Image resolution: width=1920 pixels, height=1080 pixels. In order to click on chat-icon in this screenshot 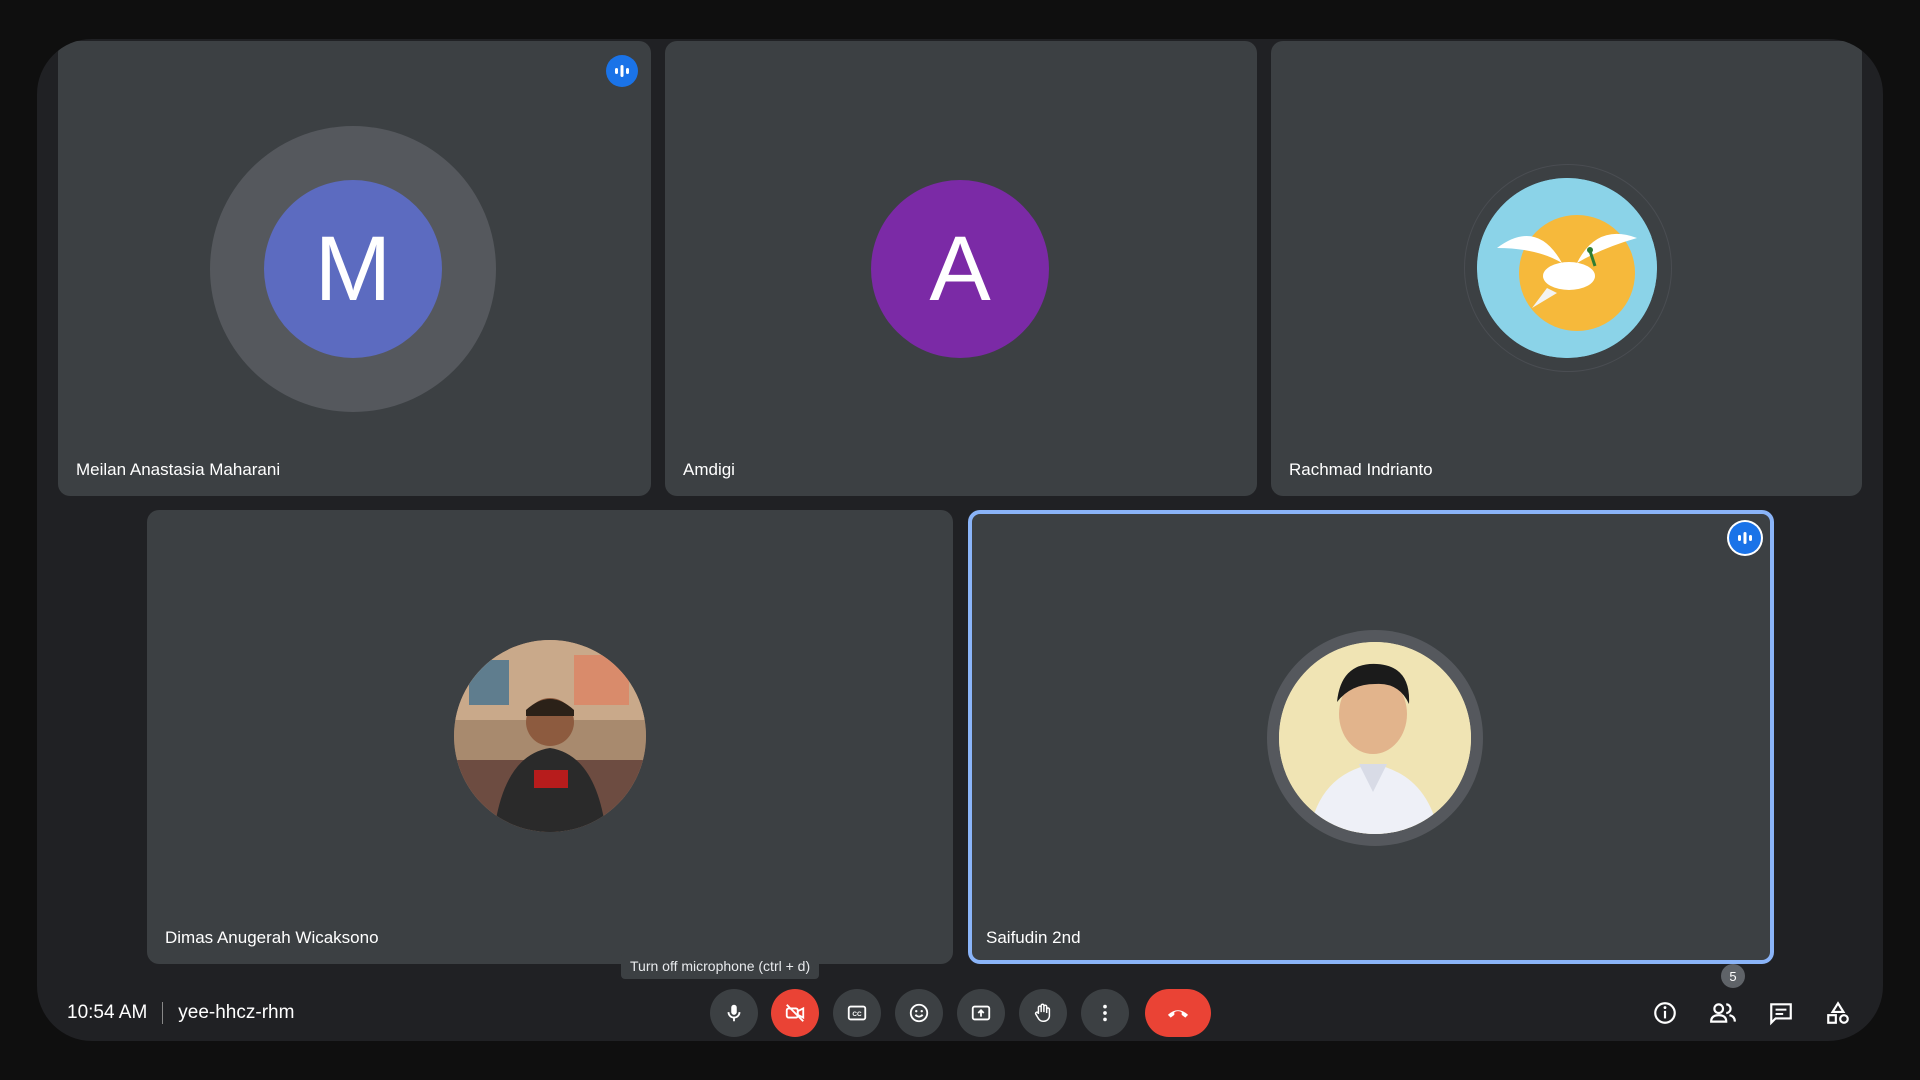, I will do `click(1781, 1014)`.